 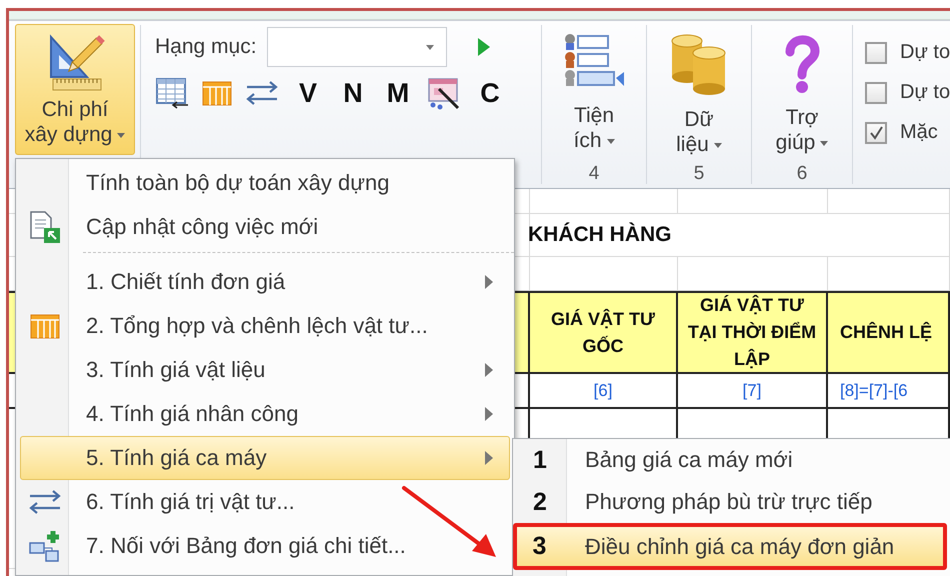 I want to click on document-icon, so click(x=45, y=227).